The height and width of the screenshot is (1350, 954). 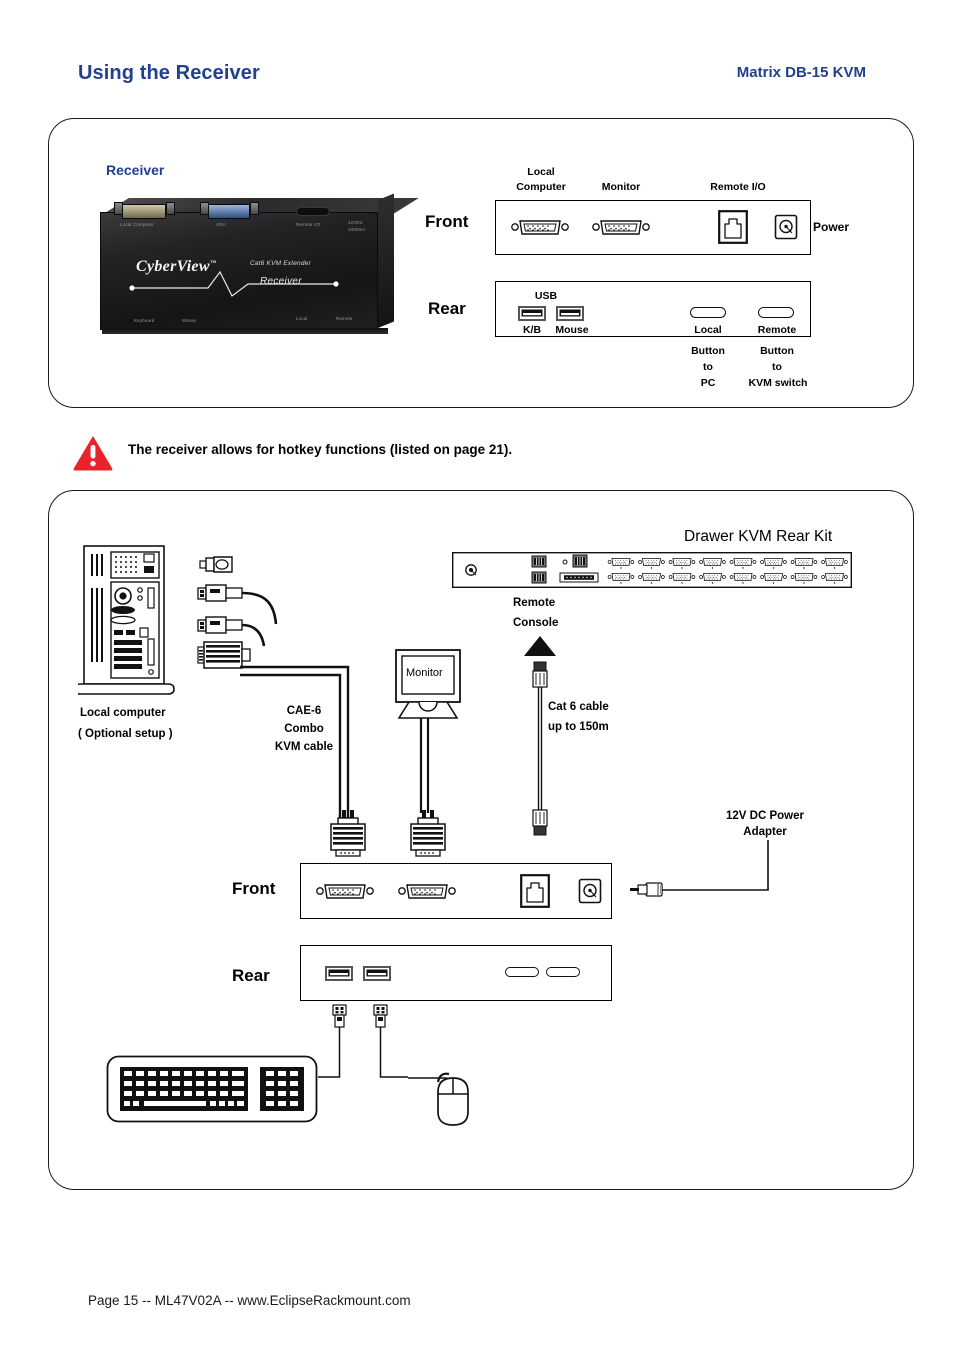 I want to click on label-local-computer-line1: Local computer, so click(x=123, y=713).